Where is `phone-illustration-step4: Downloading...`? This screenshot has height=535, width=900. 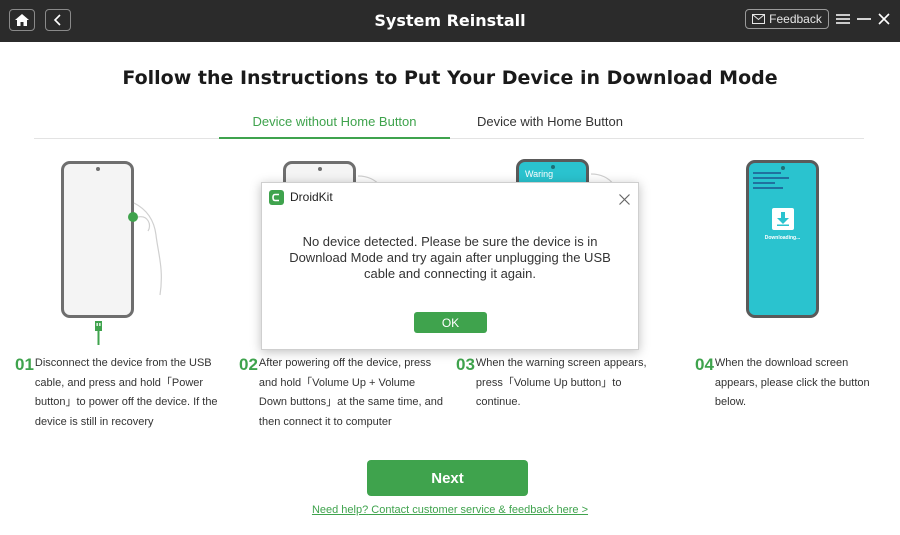 phone-illustration-step4: Downloading... is located at coordinates (782, 239).